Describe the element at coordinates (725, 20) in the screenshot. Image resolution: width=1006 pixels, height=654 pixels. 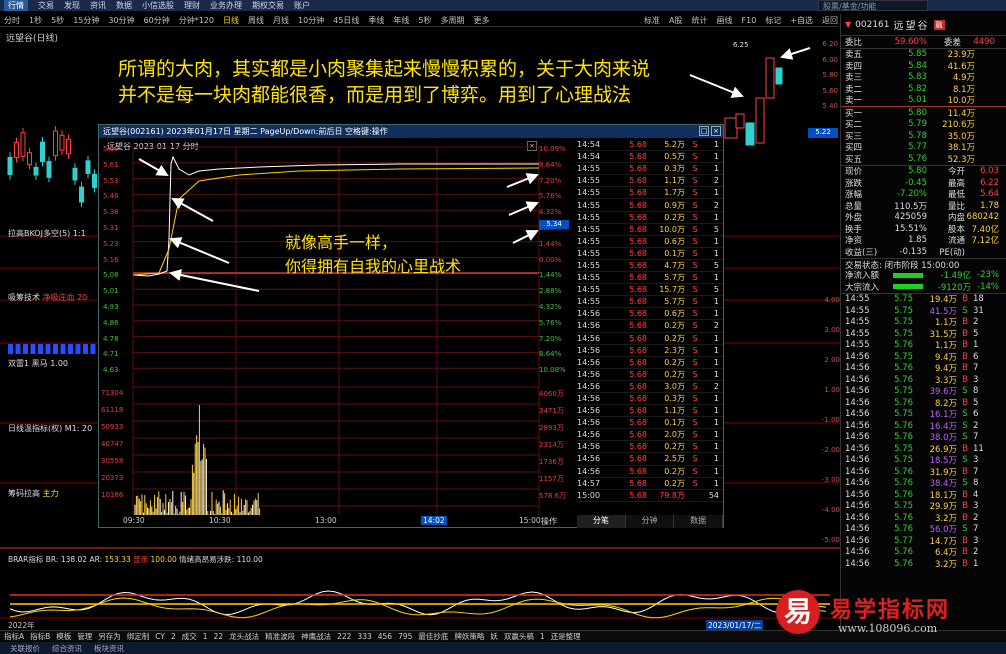
I see `tool-item-3: 画线` at that location.